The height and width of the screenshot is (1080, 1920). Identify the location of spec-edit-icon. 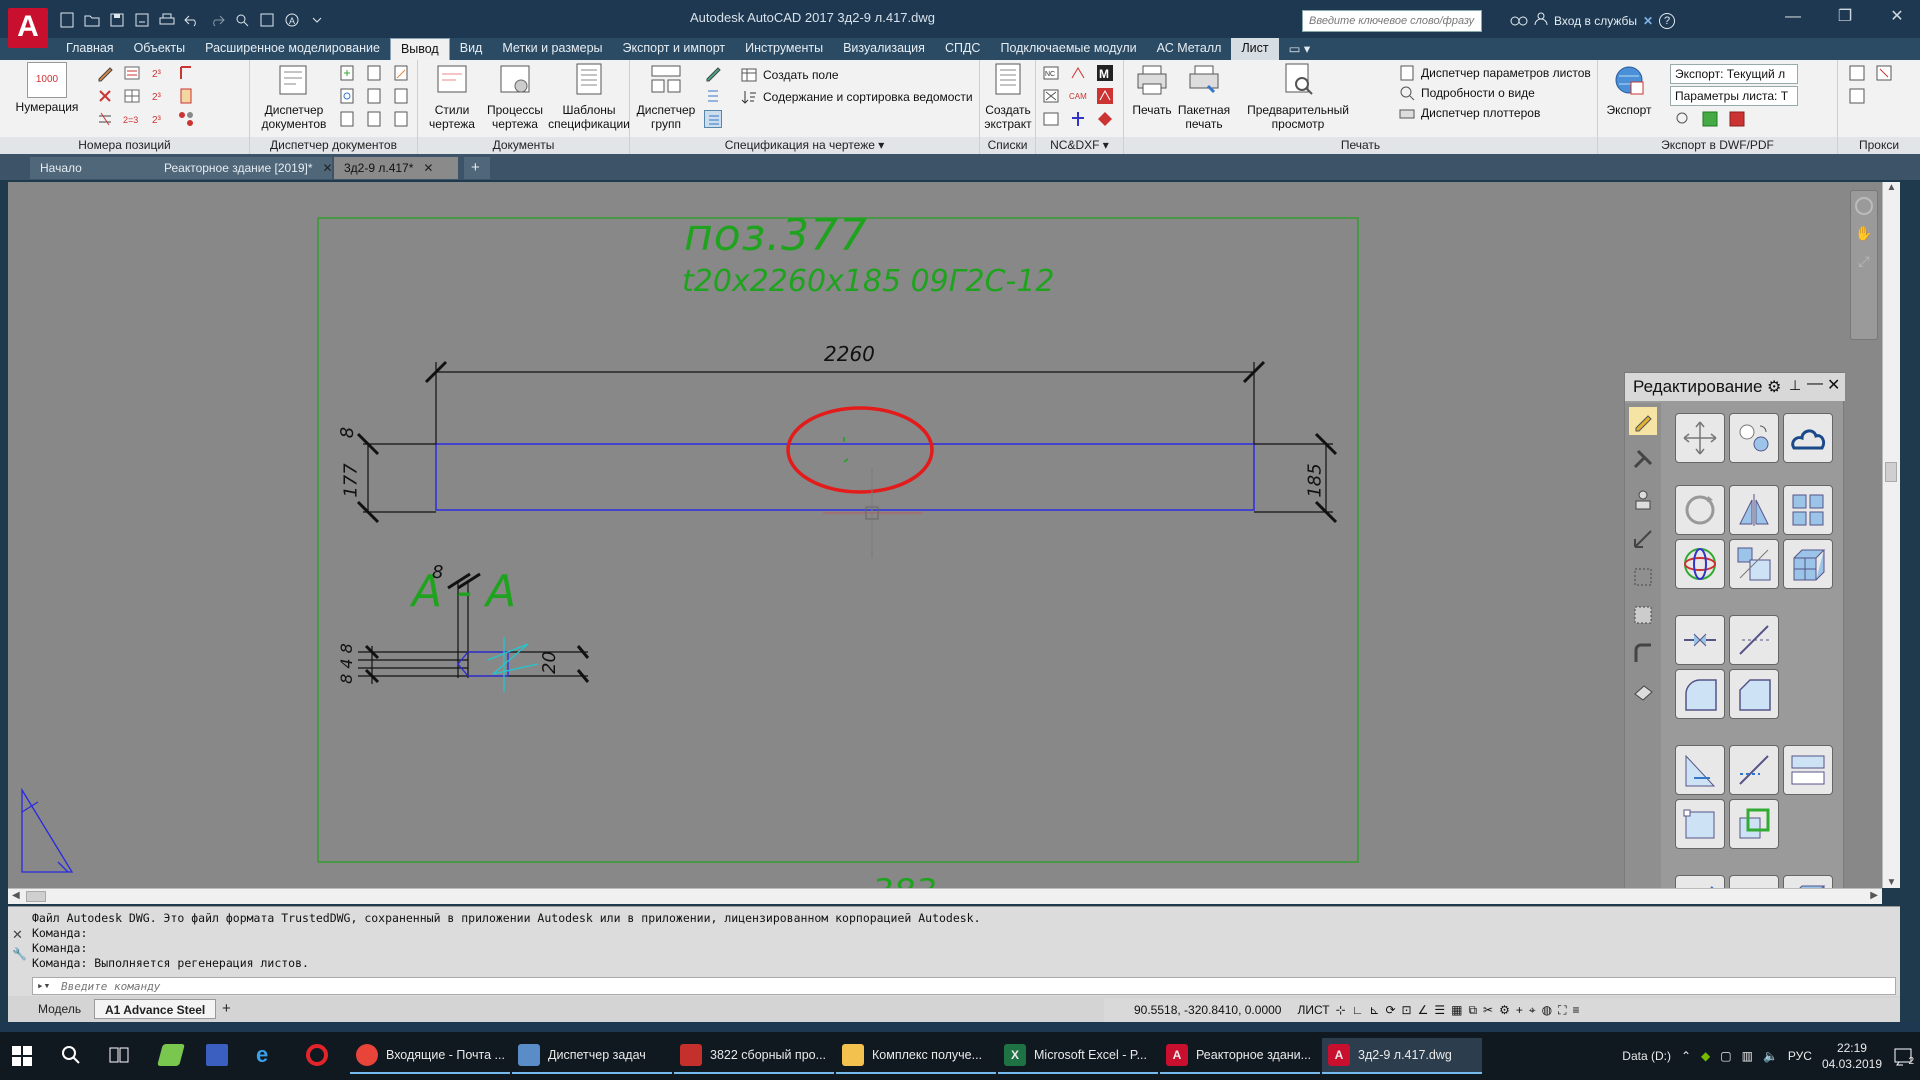
(713, 73).